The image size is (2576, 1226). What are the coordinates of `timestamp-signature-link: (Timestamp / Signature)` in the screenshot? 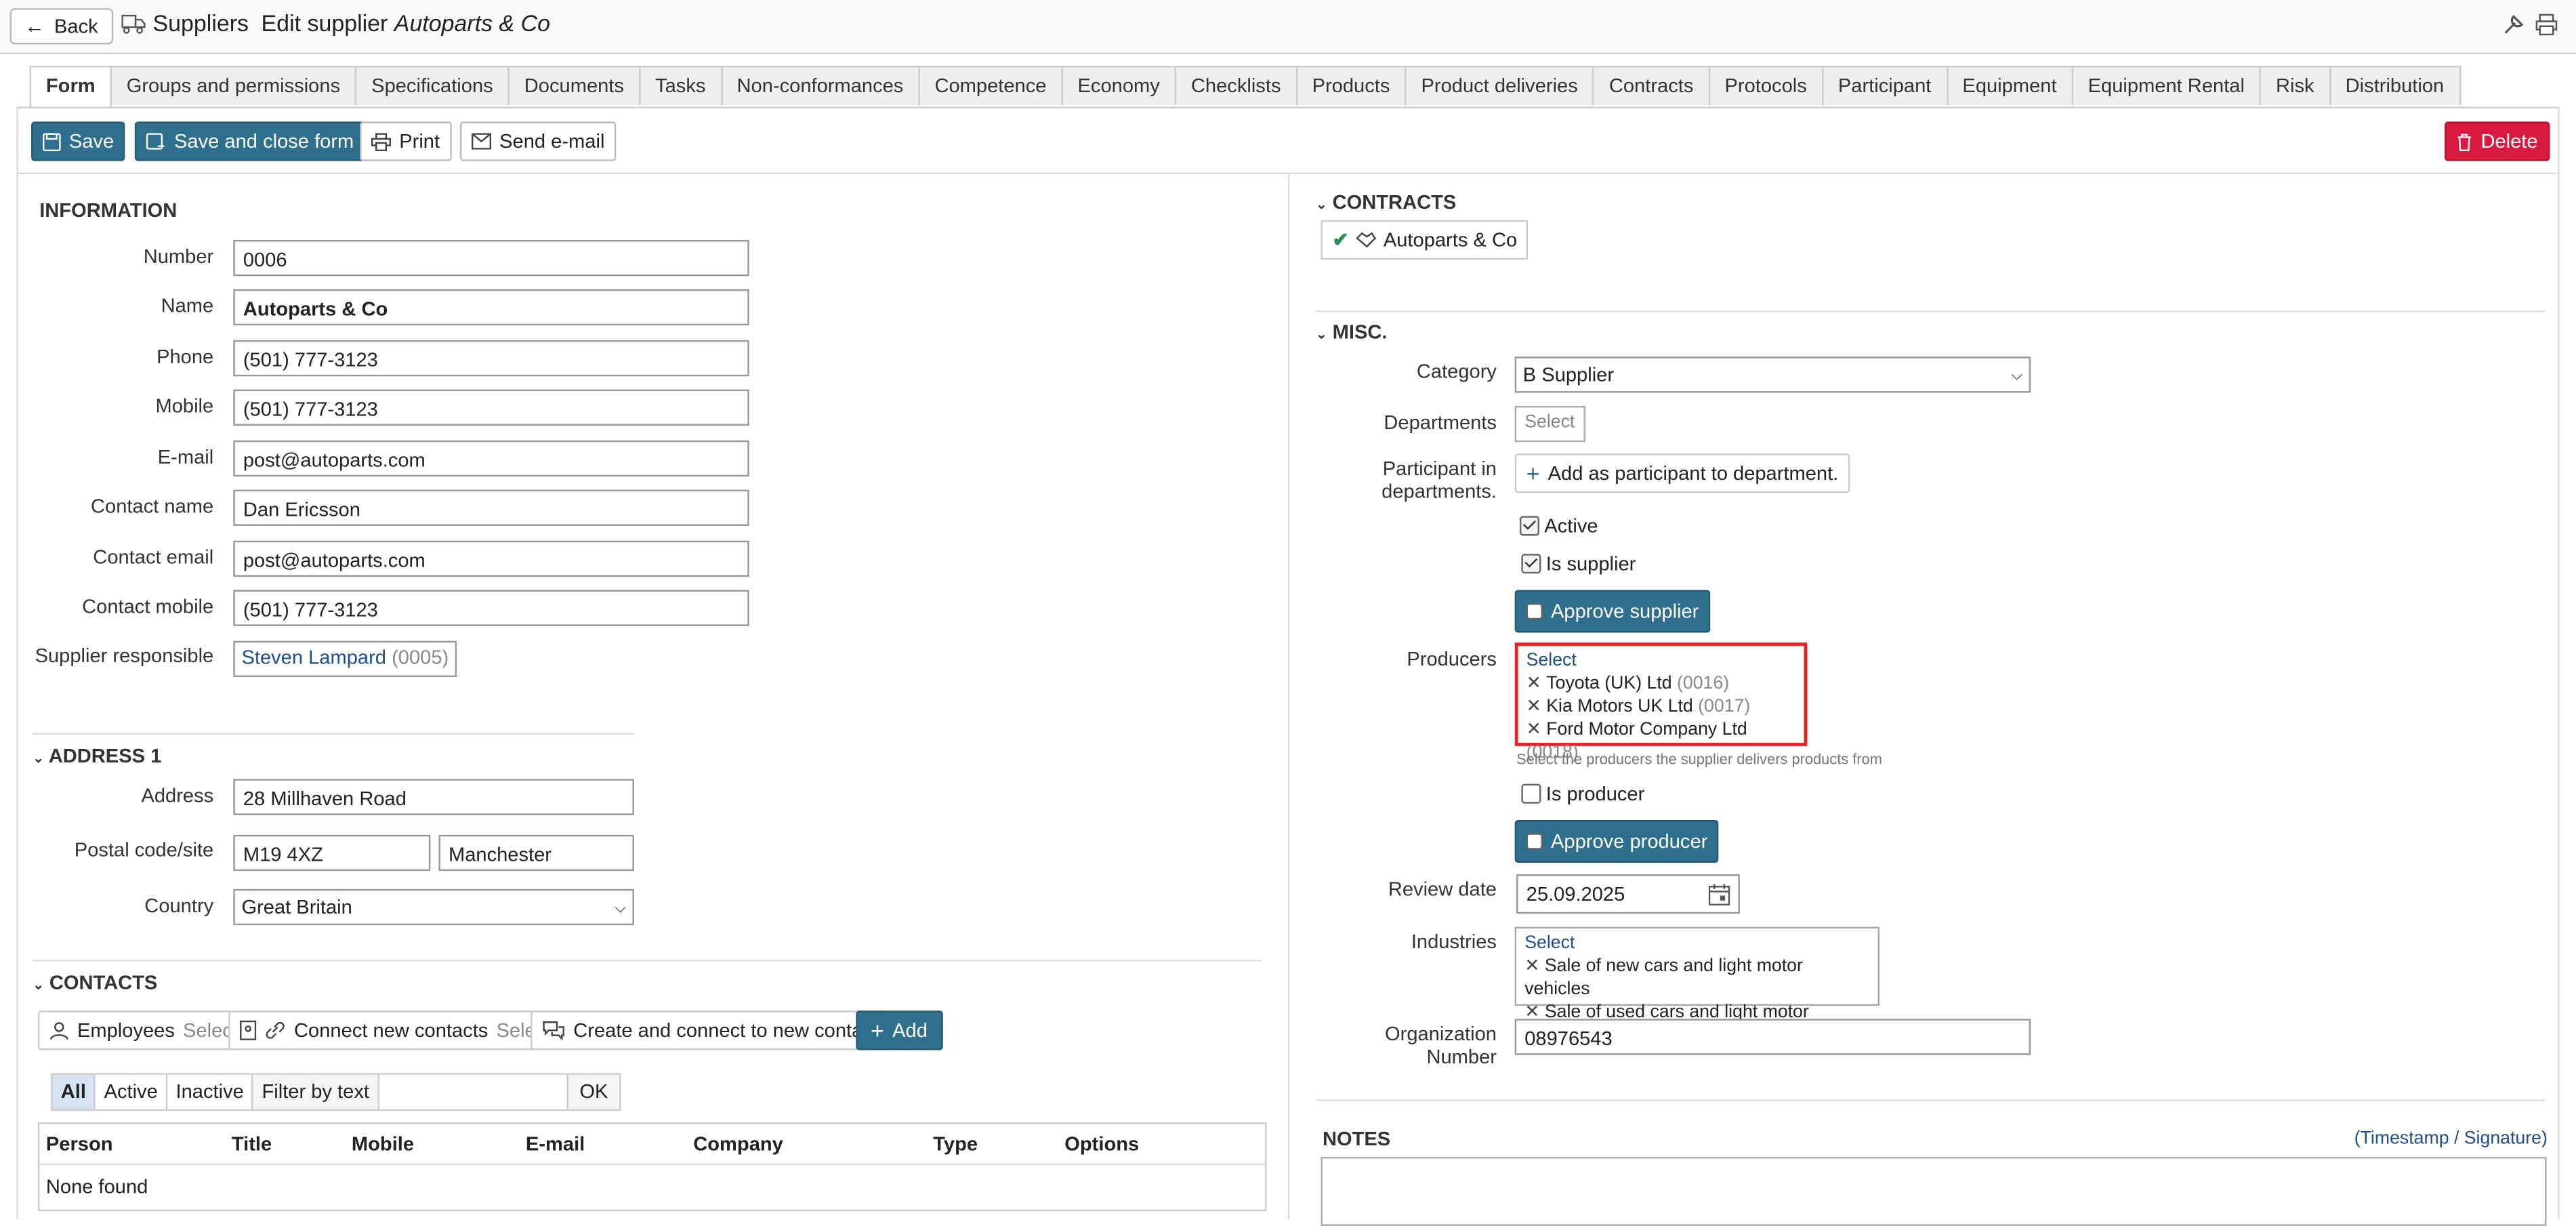 It's located at (2451, 1139).